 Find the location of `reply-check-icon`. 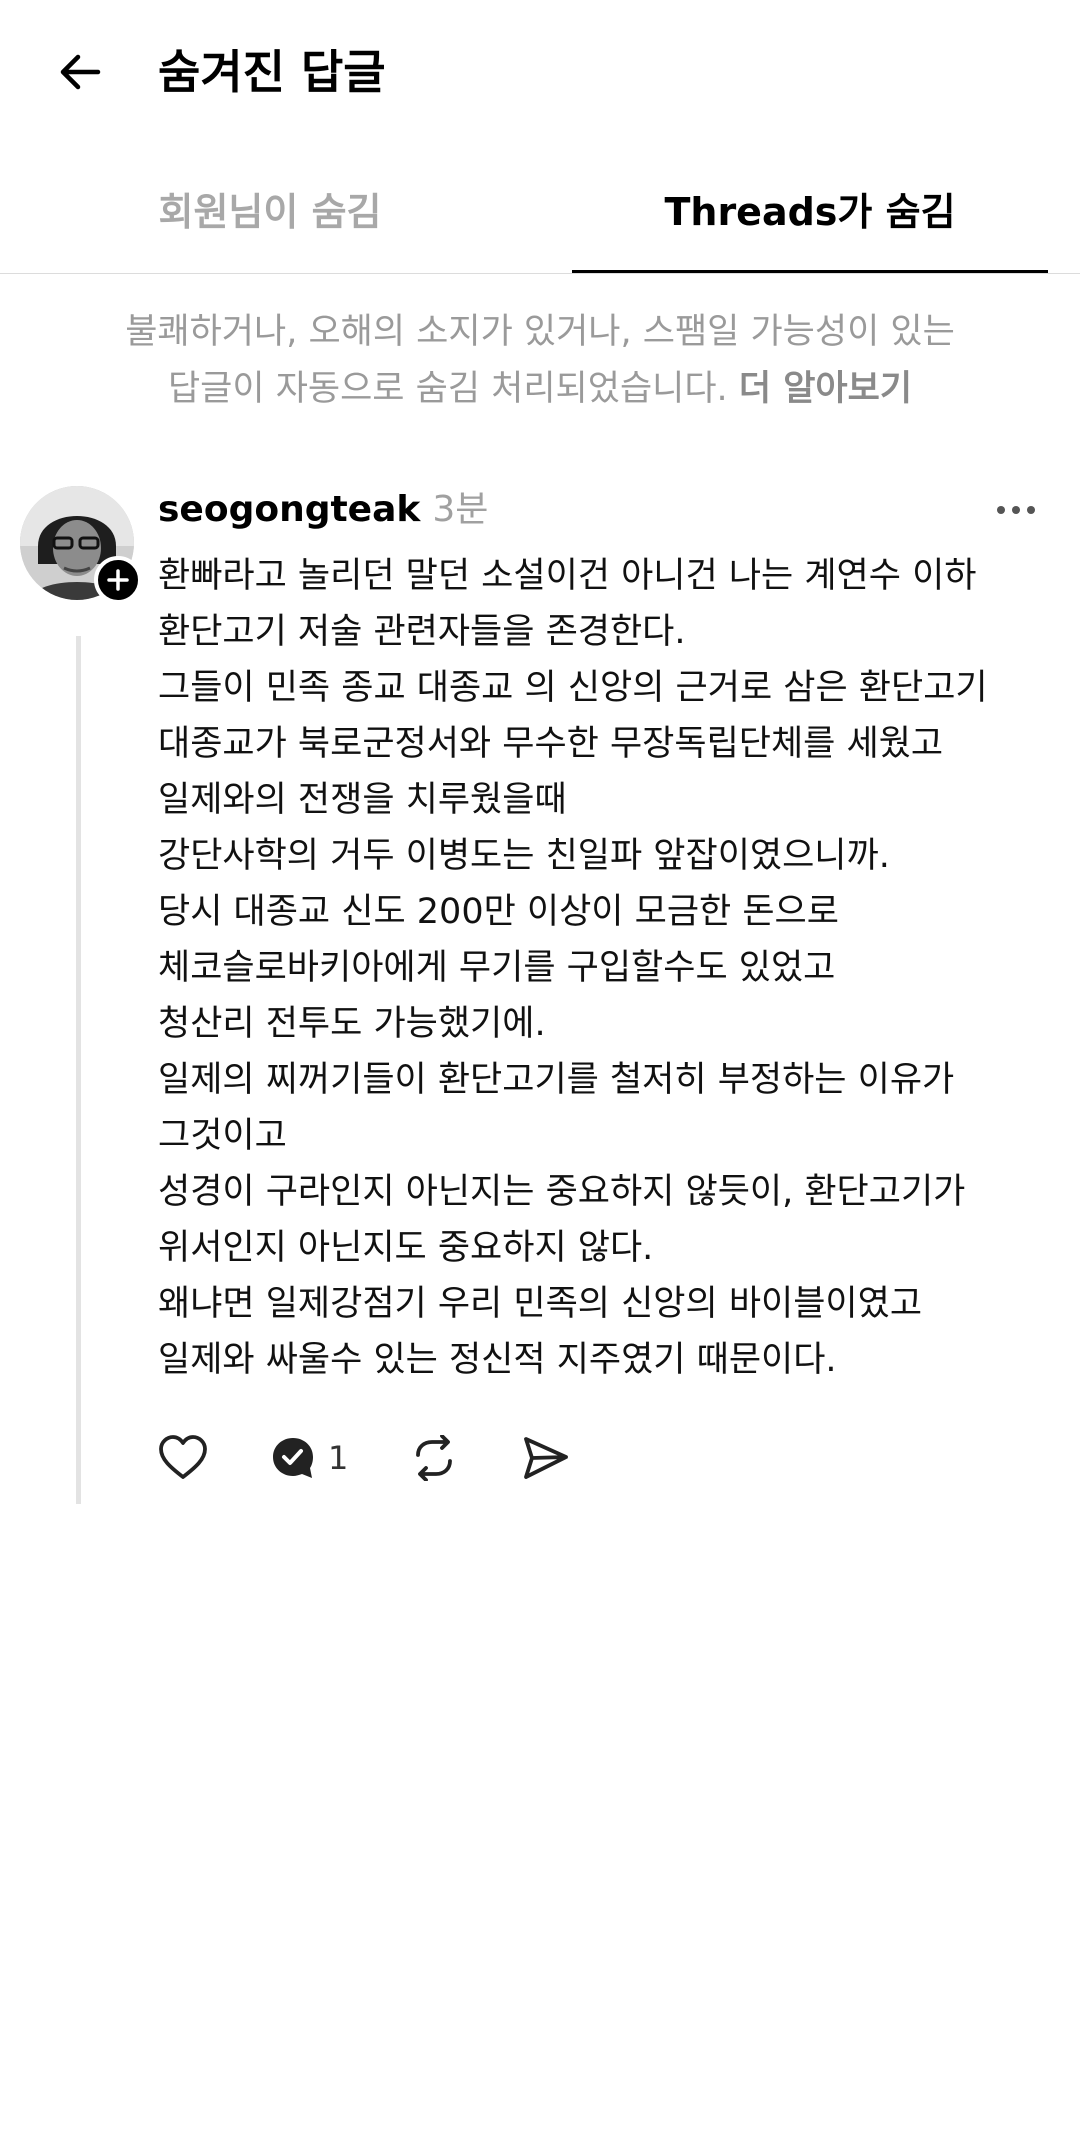

reply-check-icon is located at coordinates (293, 1458).